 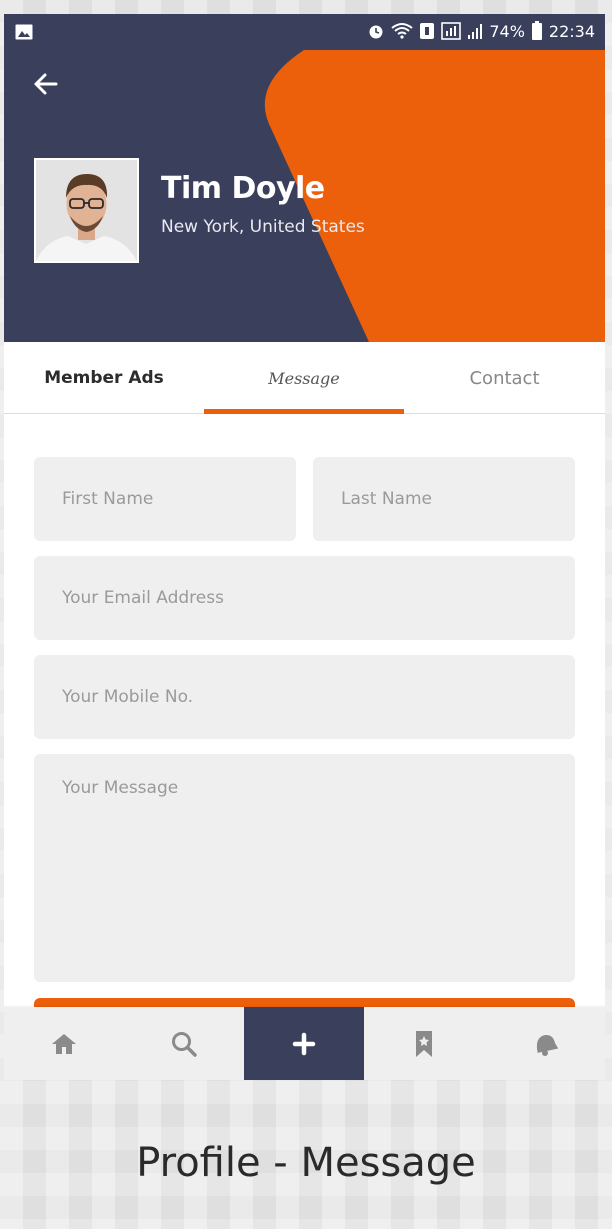 I want to click on profile-tabs: Member Ads Message Contact, so click(x=304, y=378).